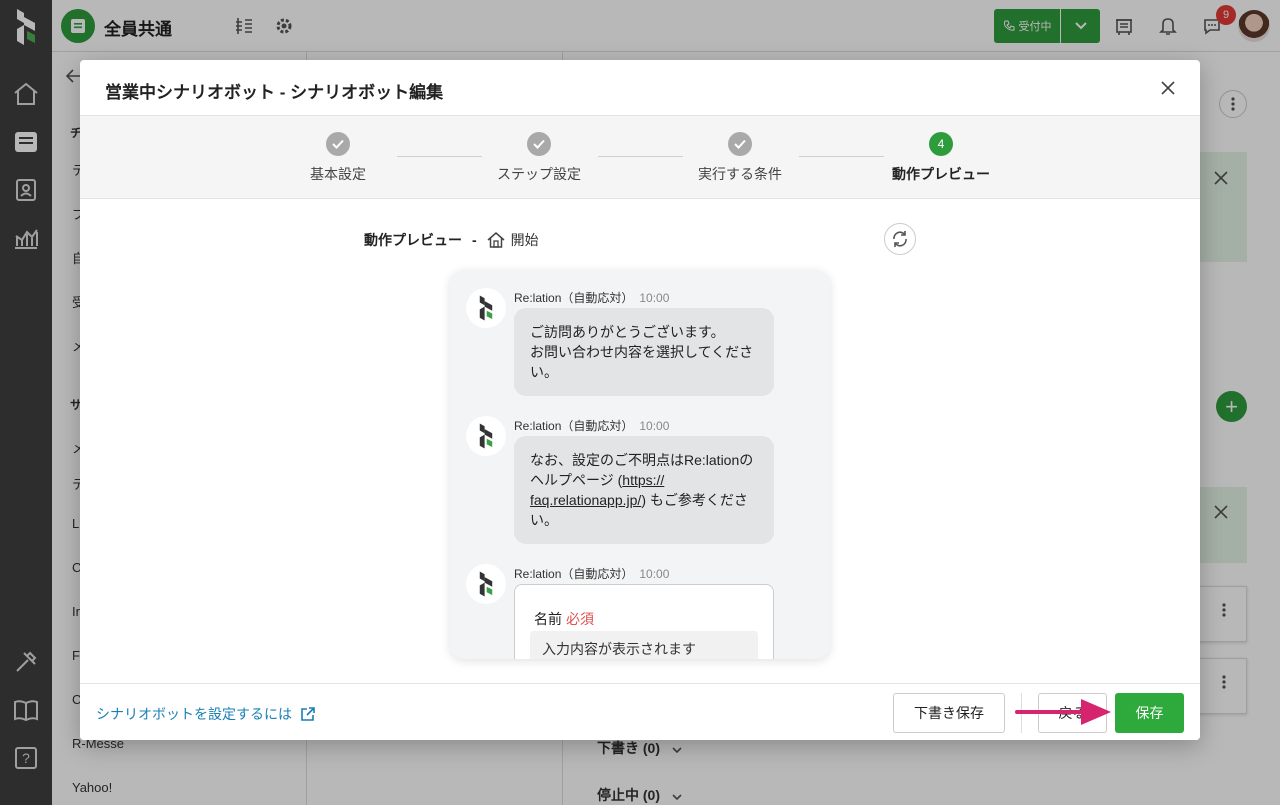 Image resolution: width=1280 pixels, height=805 pixels. I want to click on step-label: ステップ設定, so click(539, 174).